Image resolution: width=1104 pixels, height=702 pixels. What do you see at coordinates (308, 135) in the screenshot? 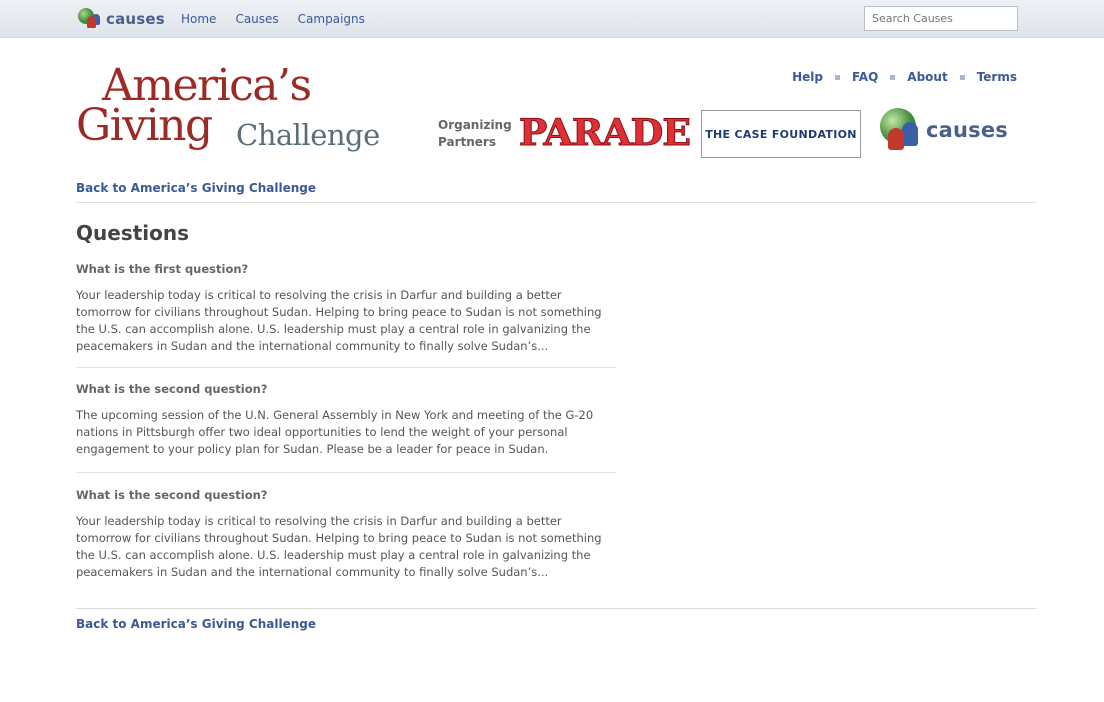
I see `brand-line-3: Challenge` at bounding box center [308, 135].